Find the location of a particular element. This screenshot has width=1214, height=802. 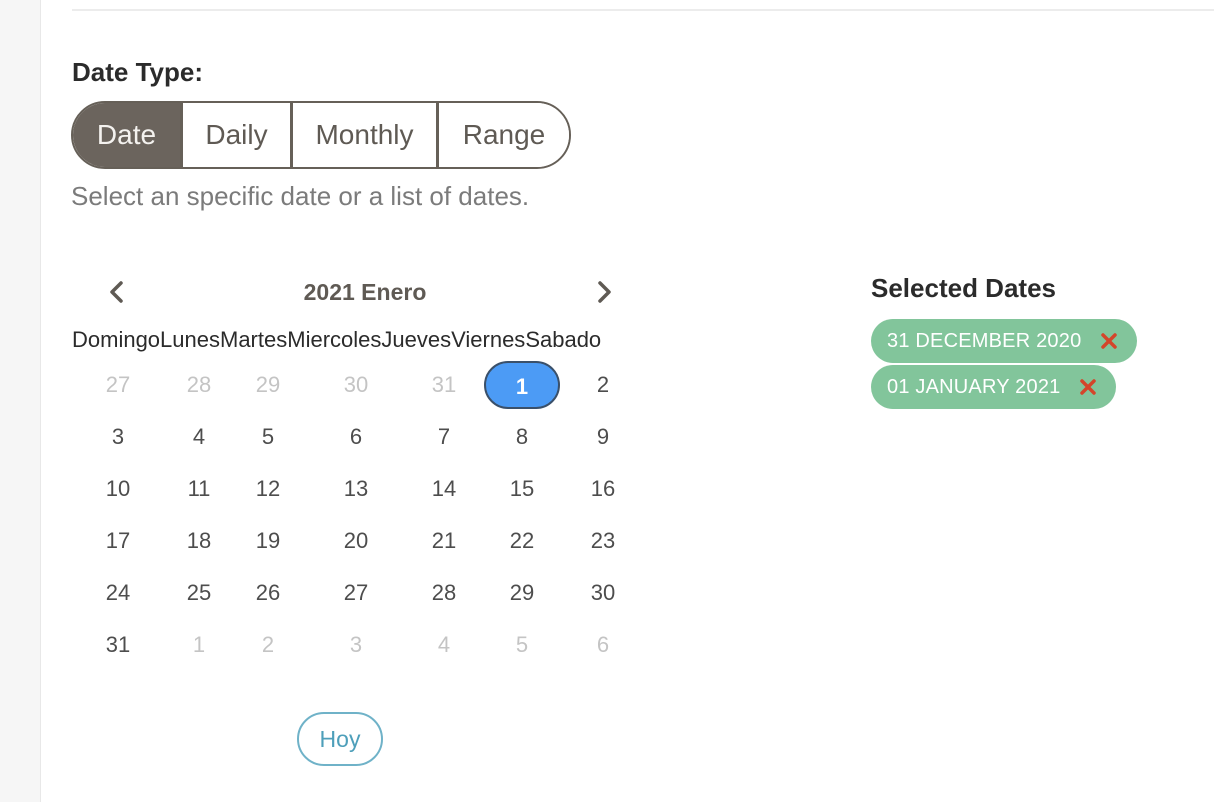

calendar-day: 10 is located at coordinates (118, 489).